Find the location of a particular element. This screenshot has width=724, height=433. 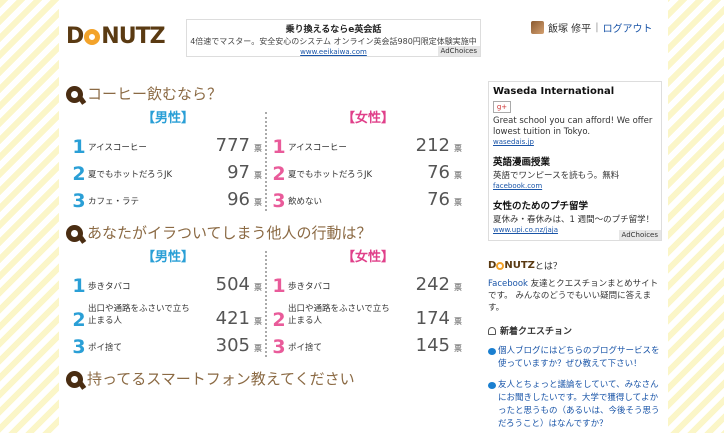

ad-title: 女性のためのプチ留学 is located at coordinates (575, 205).